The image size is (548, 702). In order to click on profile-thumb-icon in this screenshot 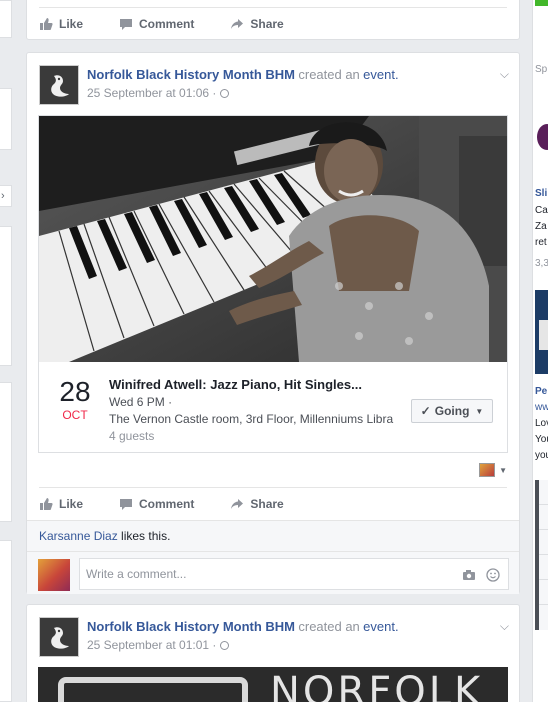, I will do `click(487, 470)`.